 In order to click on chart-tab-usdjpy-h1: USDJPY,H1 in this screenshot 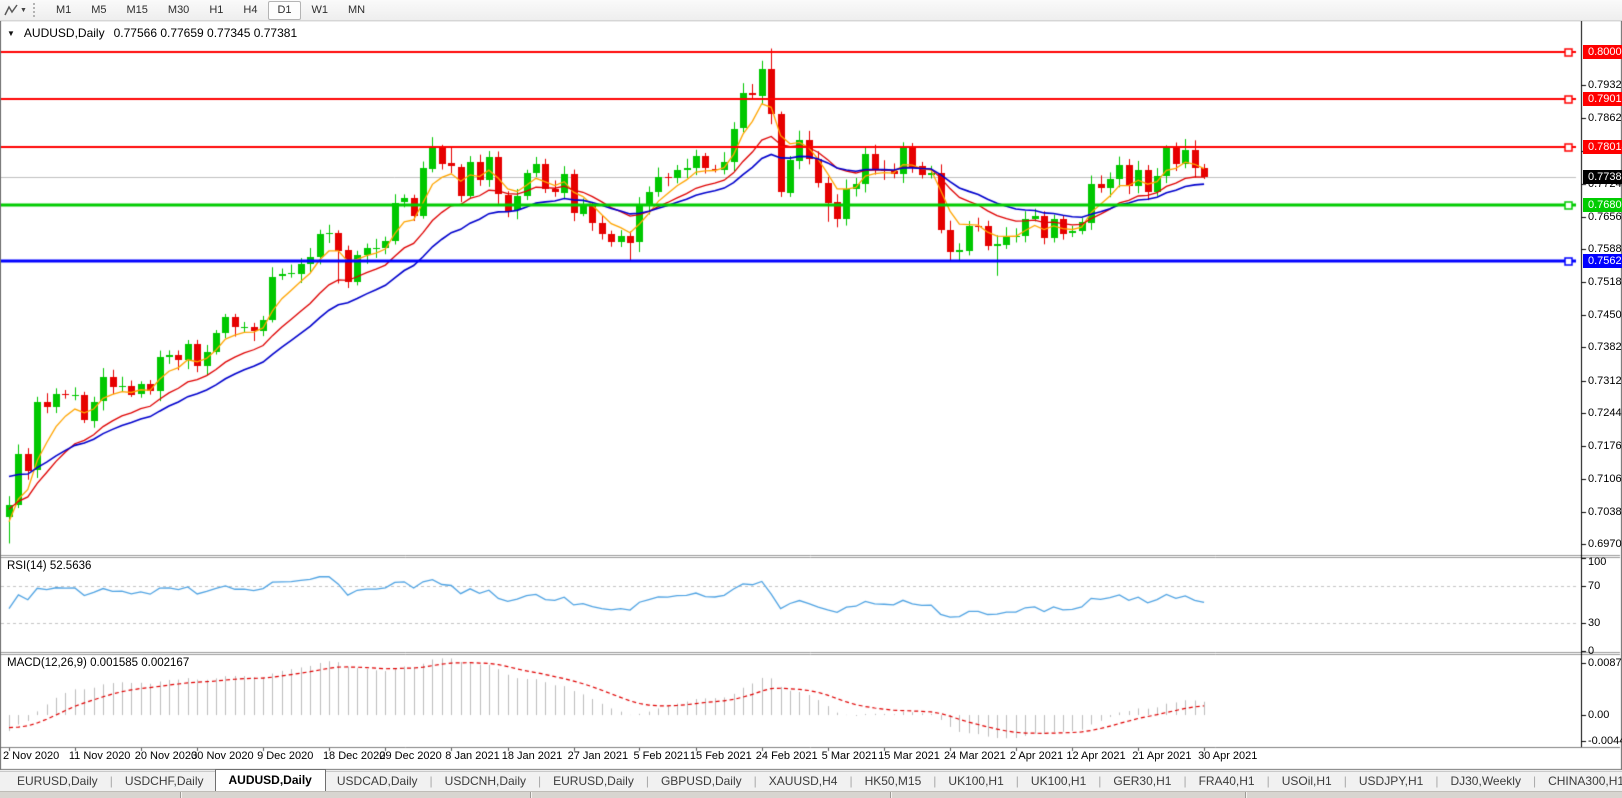, I will do `click(1391, 781)`.